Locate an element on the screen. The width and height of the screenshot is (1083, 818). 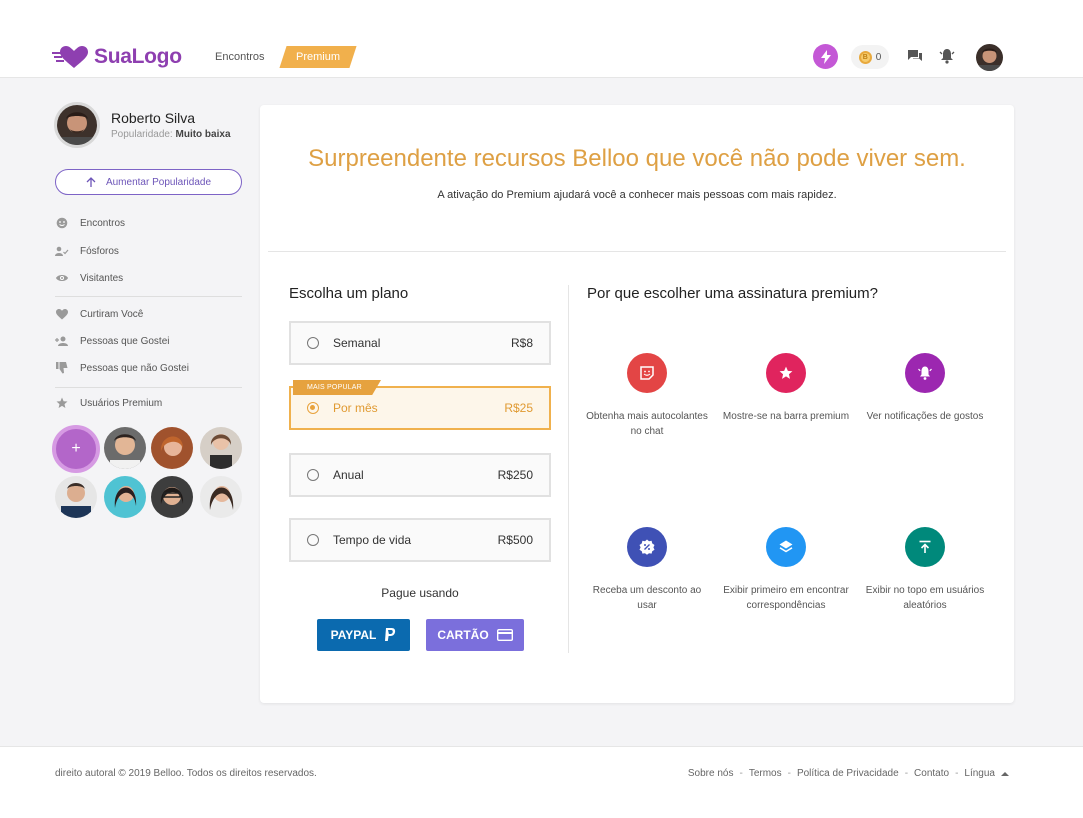
sidebar-item-encontros: Encontros is located at coordinates (90, 223).